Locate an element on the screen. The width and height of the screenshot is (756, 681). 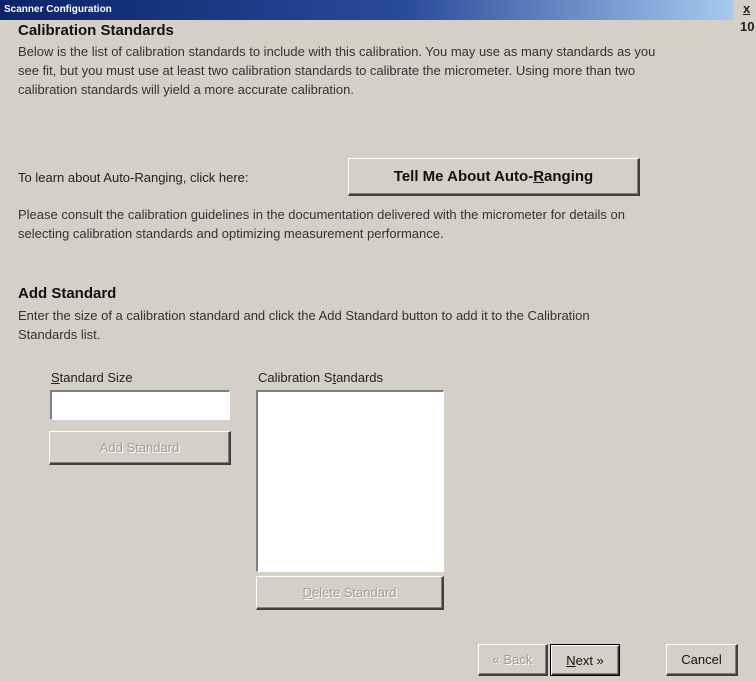
close-icon: x is located at coordinates (746, 8).